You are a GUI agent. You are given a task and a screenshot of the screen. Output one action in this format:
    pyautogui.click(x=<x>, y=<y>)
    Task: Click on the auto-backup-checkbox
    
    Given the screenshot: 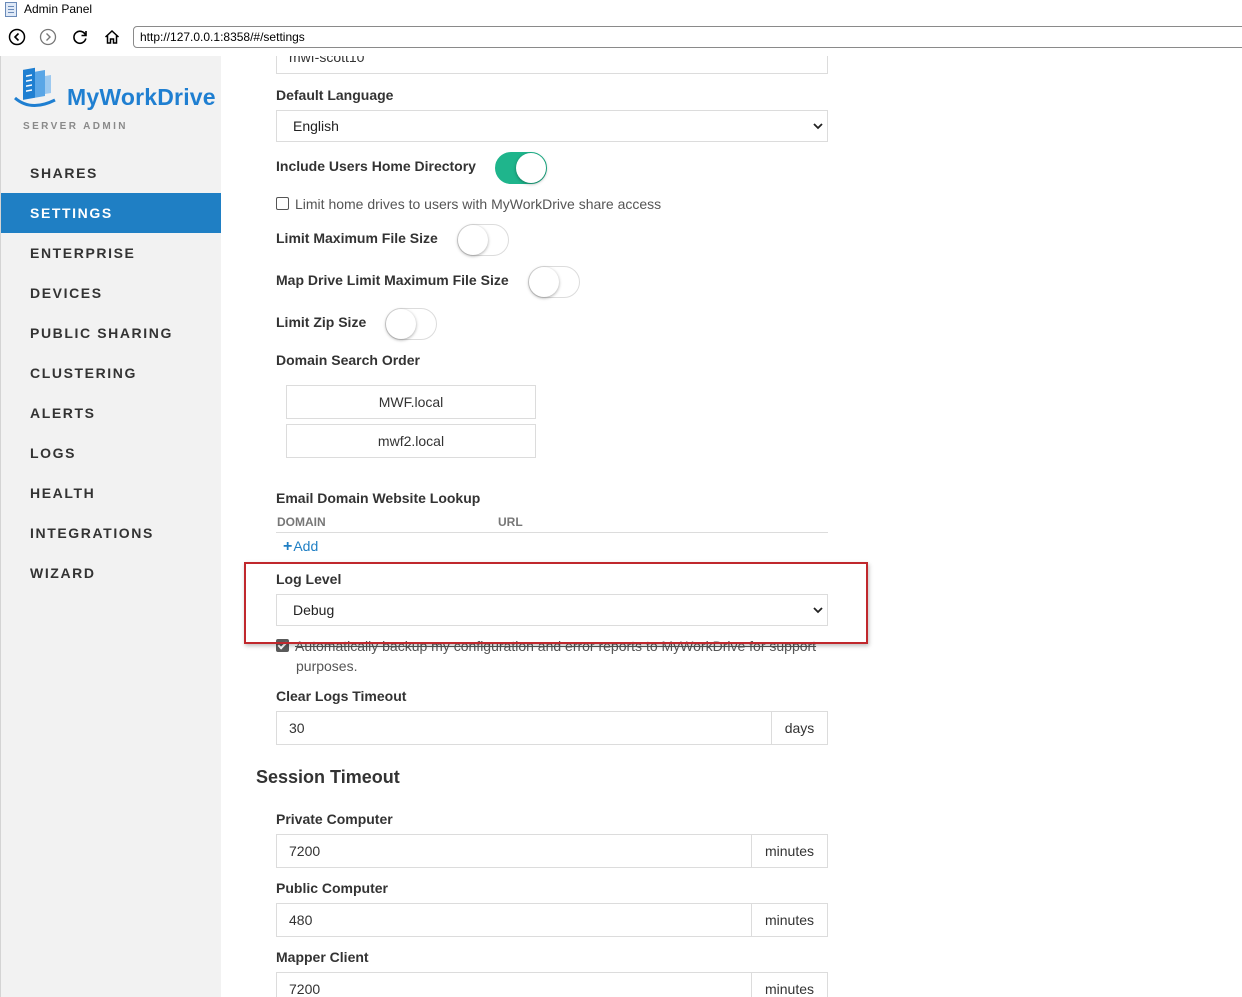 What is the action you would take?
    pyautogui.click(x=282, y=645)
    